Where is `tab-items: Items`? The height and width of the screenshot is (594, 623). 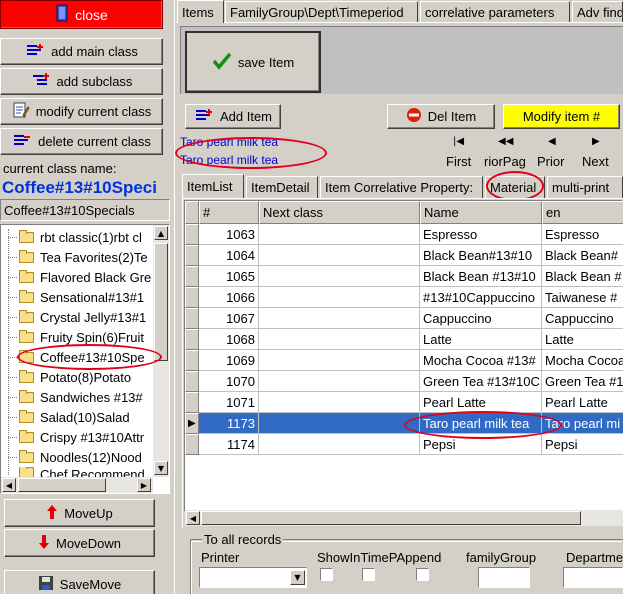
tab-items: Items is located at coordinates (200, 11).